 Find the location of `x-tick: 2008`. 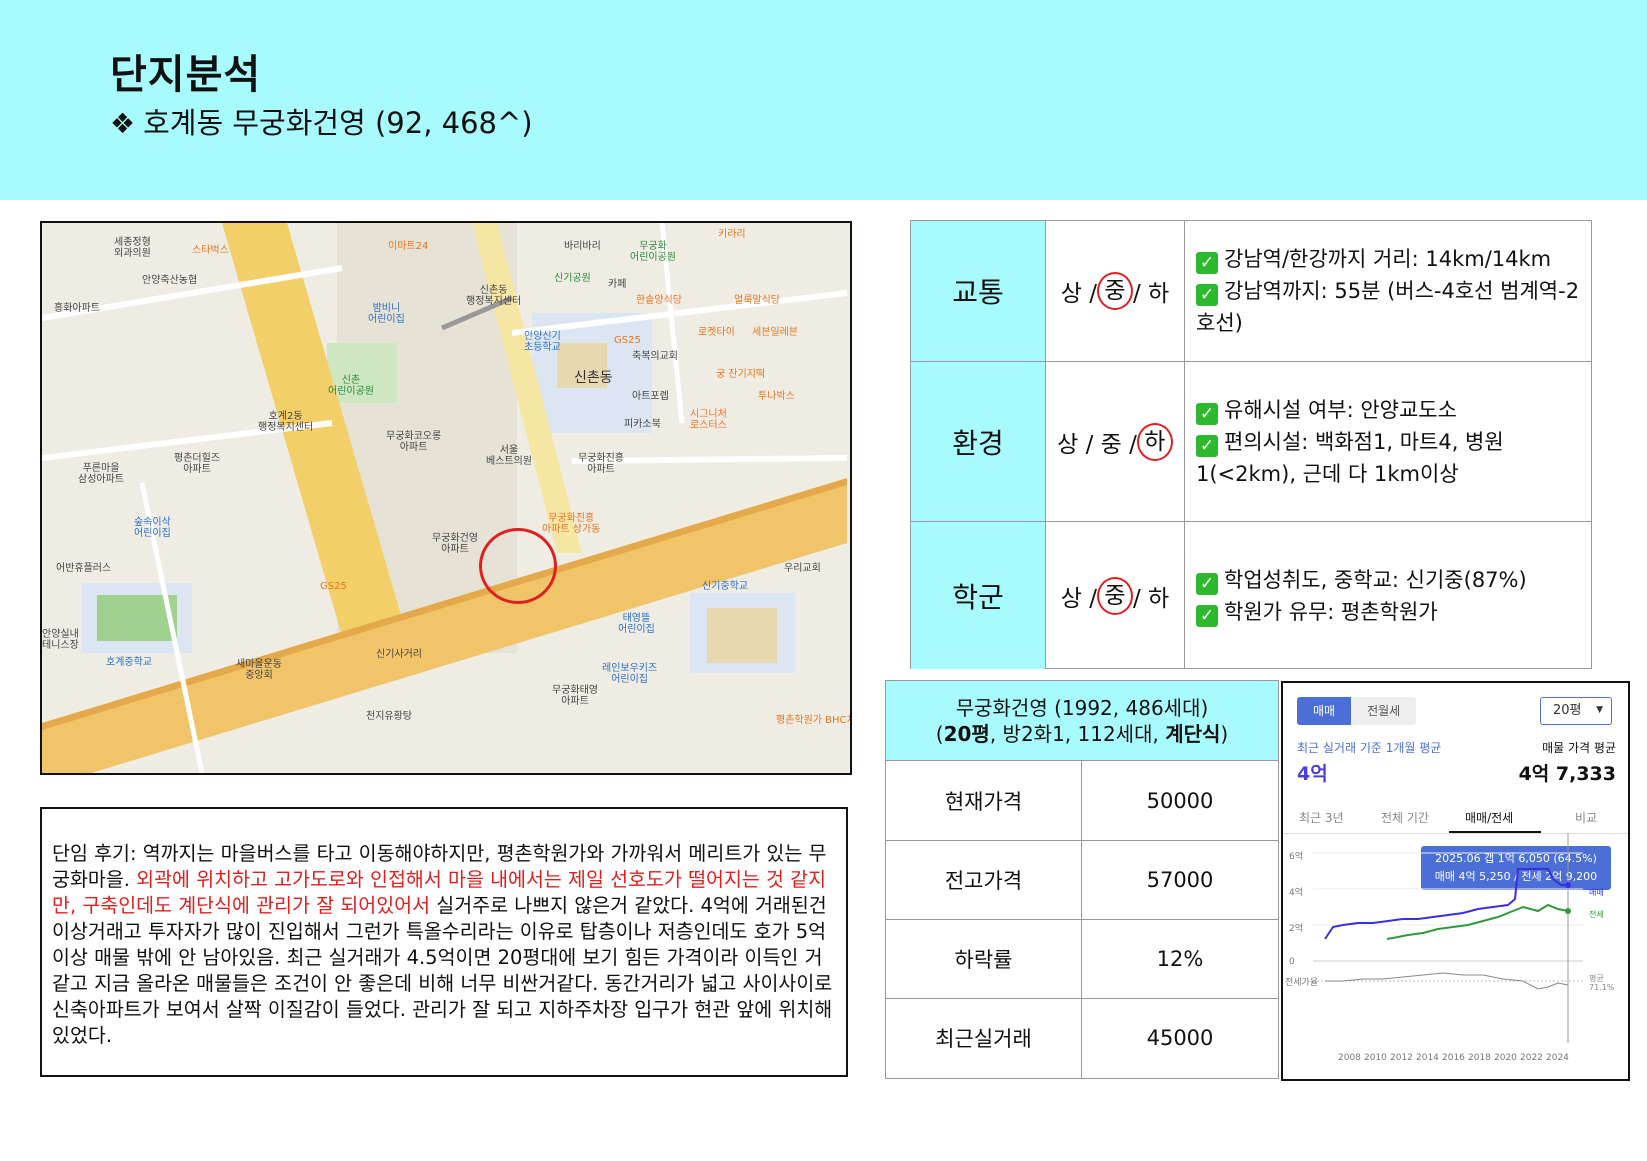

x-tick: 2008 is located at coordinates (1349, 1058).